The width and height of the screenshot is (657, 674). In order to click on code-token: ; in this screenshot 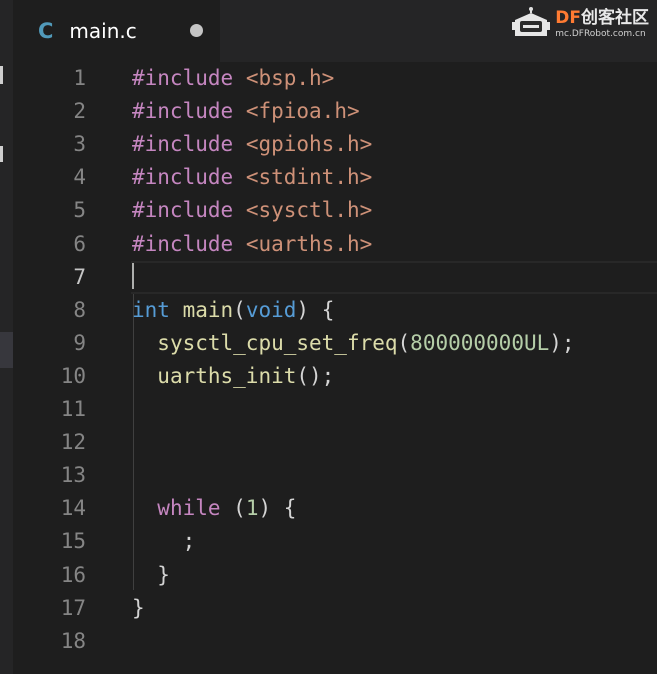, I will do `click(164, 541)`.